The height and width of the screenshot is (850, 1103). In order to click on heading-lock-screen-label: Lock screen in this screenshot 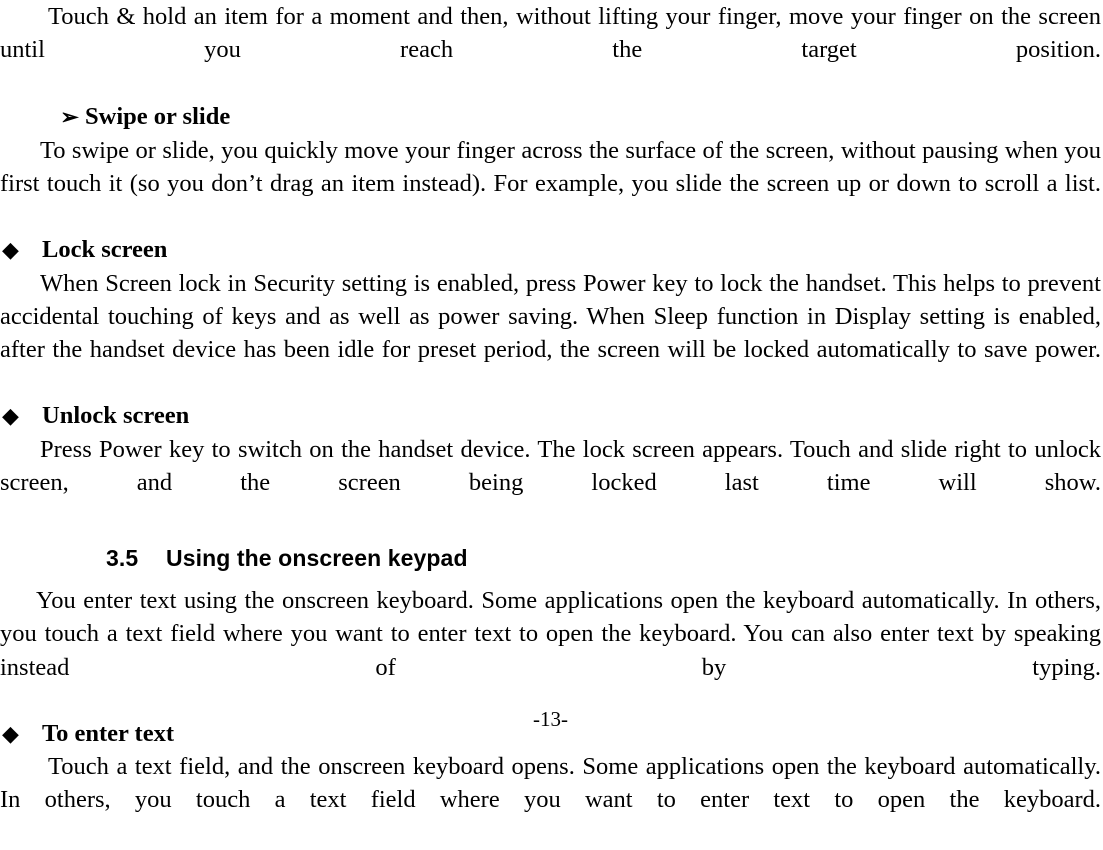, I will do `click(105, 250)`.